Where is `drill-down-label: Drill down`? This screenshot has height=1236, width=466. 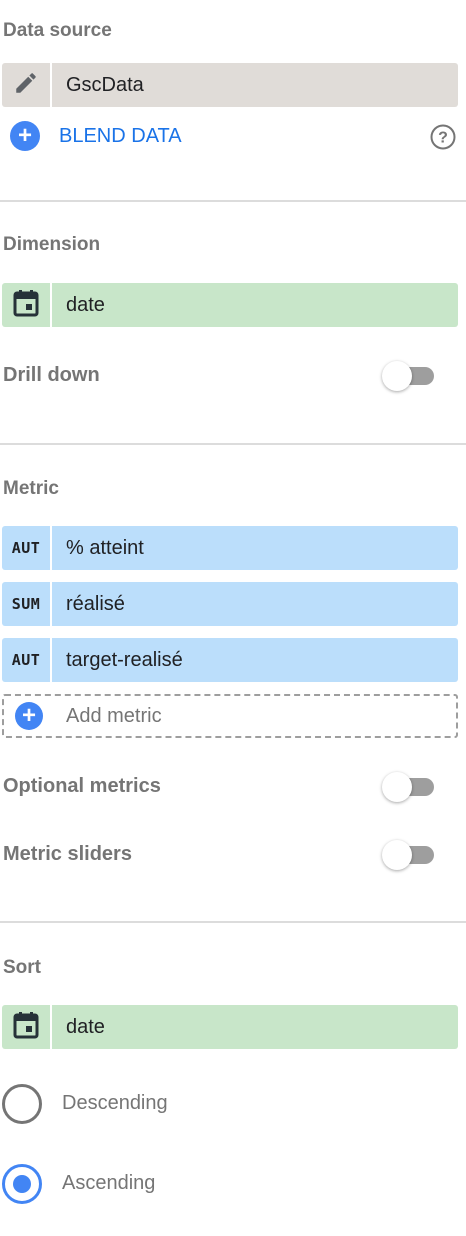
drill-down-label: Drill down is located at coordinates (51, 375).